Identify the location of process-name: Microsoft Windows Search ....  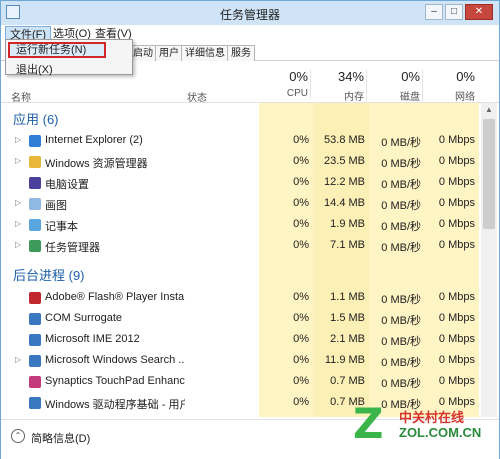
(115, 360).